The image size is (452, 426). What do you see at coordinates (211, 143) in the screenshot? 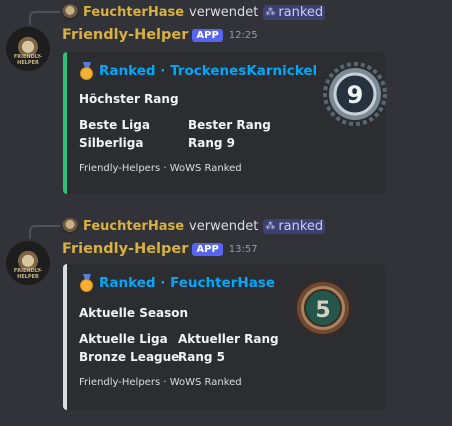
I see `field-value: Rang 9` at bounding box center [211, 143].